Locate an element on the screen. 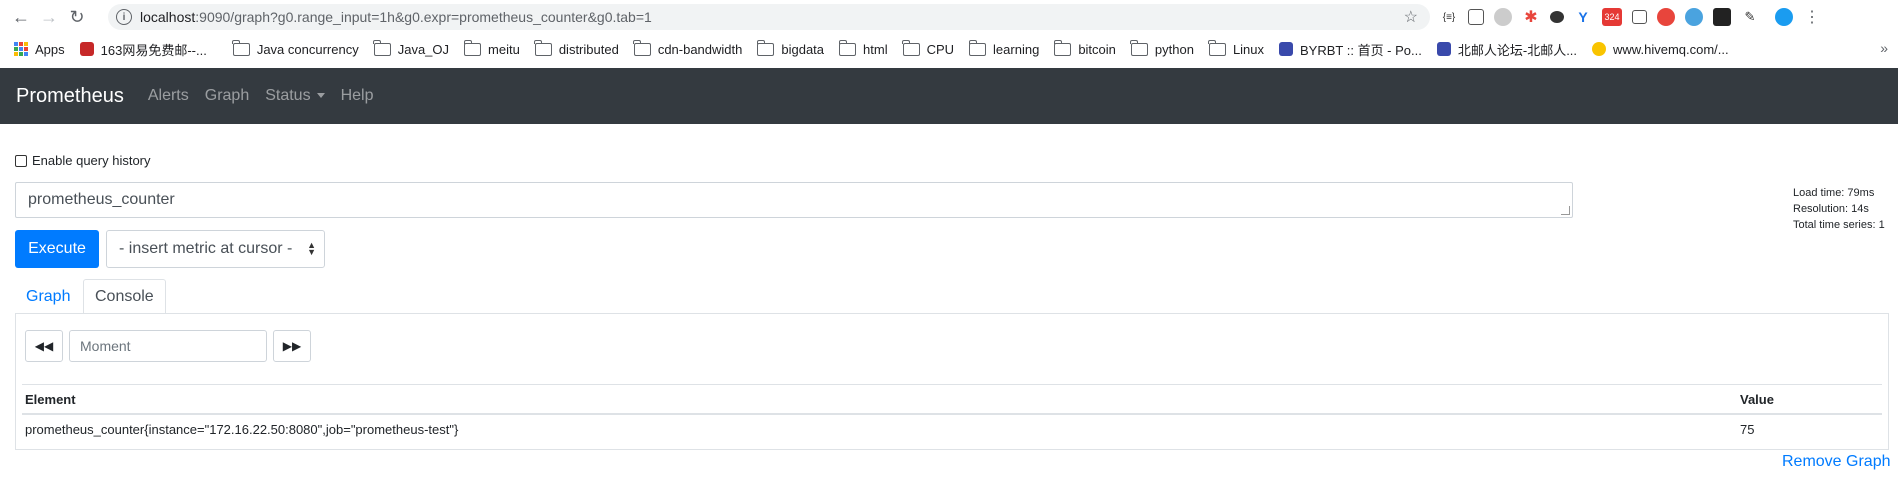 The image size is (1898, 485). bookmark-label: python is located at coordinates (1174, 49).